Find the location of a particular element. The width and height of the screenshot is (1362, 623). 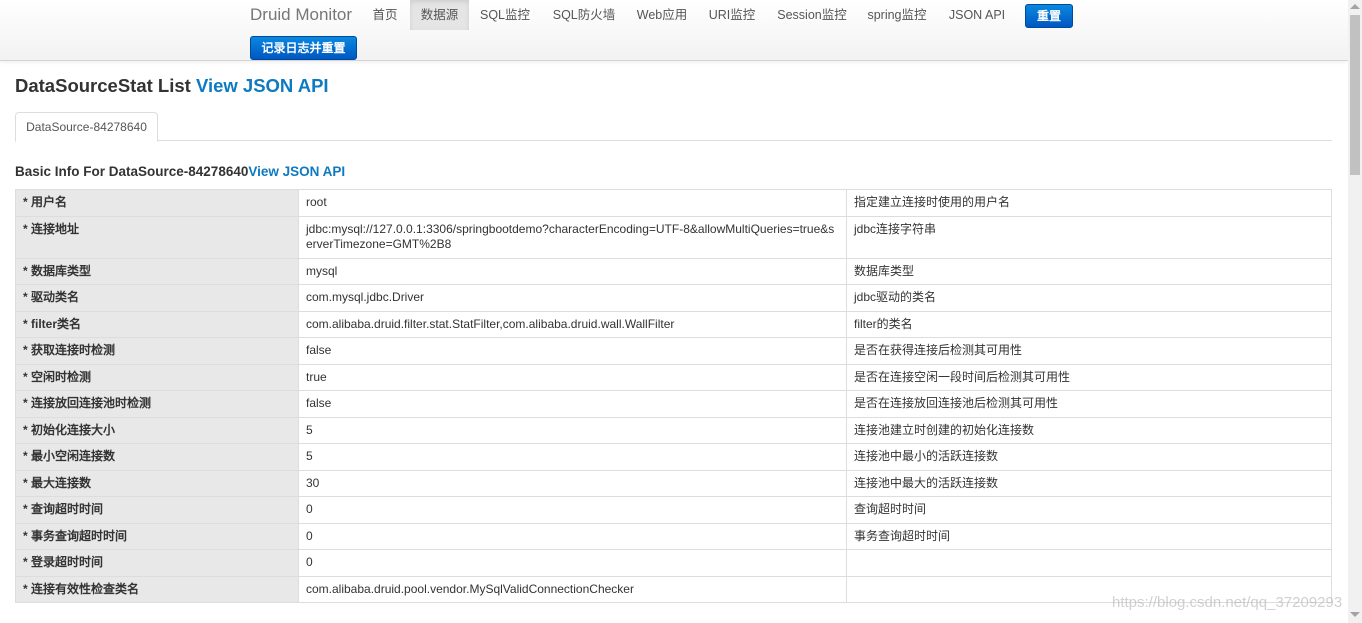

table-row: * 登录超时时间 0 is located at coordinates (673, 563).